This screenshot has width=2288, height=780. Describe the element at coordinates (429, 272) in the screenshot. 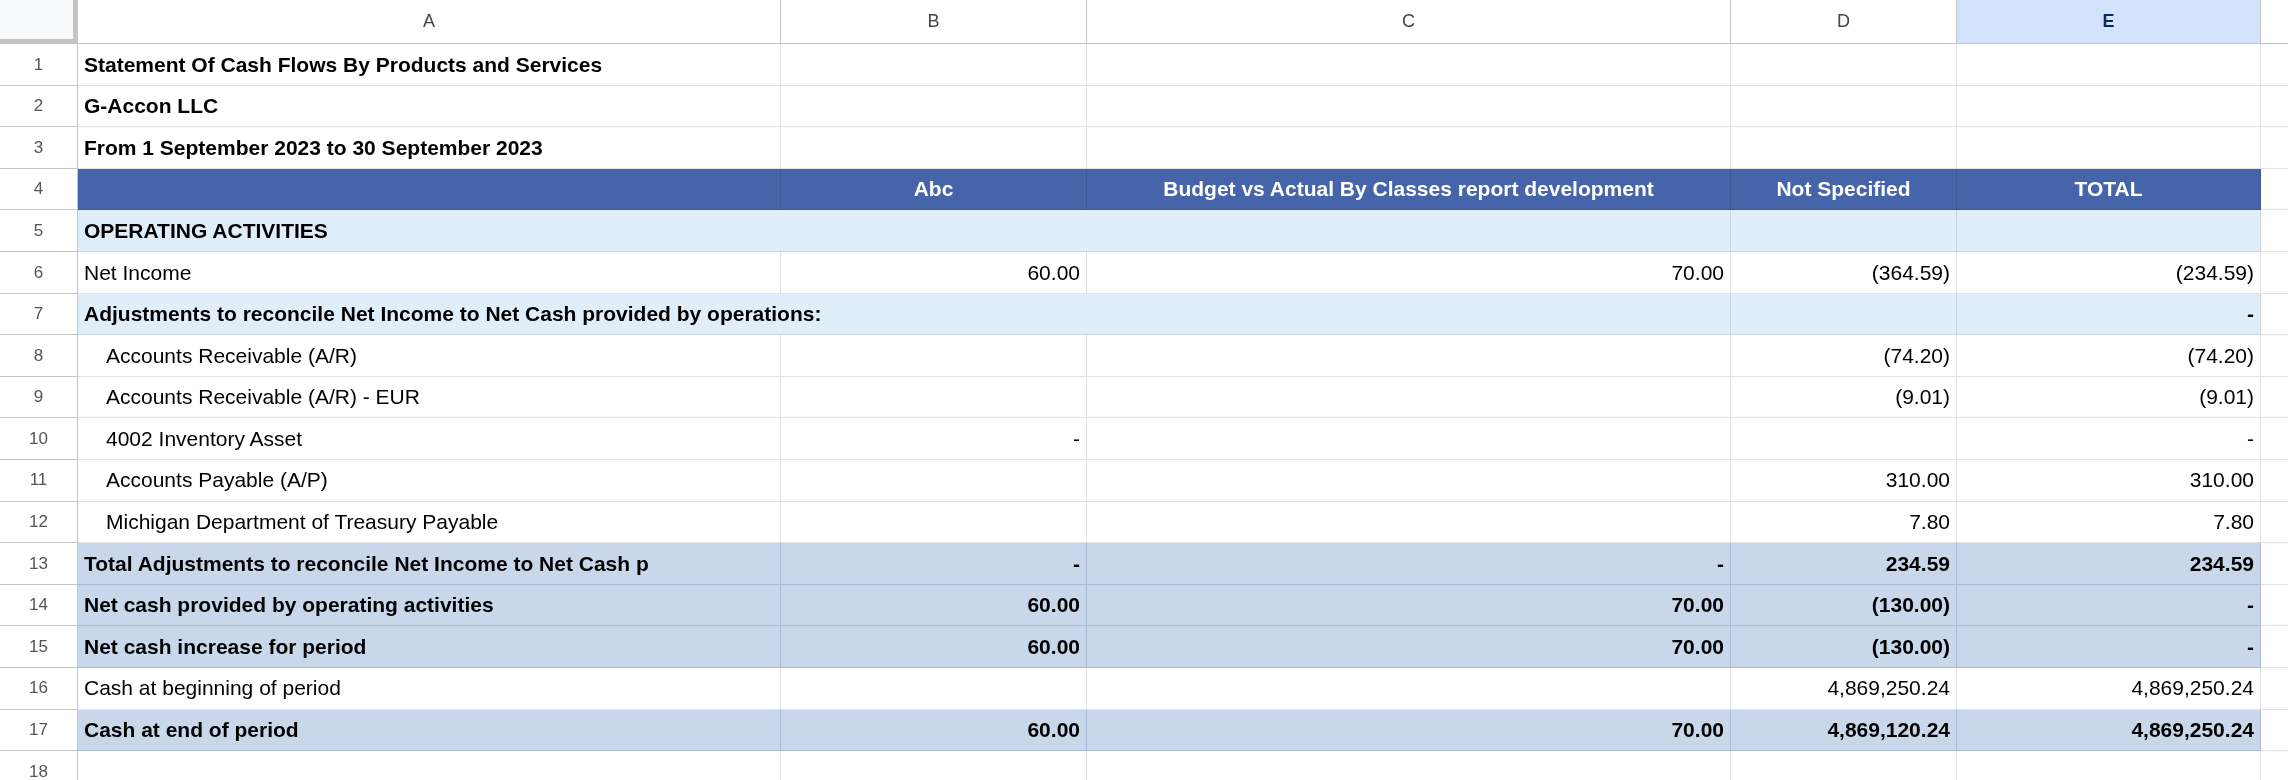

I see `table-cell: Net Income` at that location.